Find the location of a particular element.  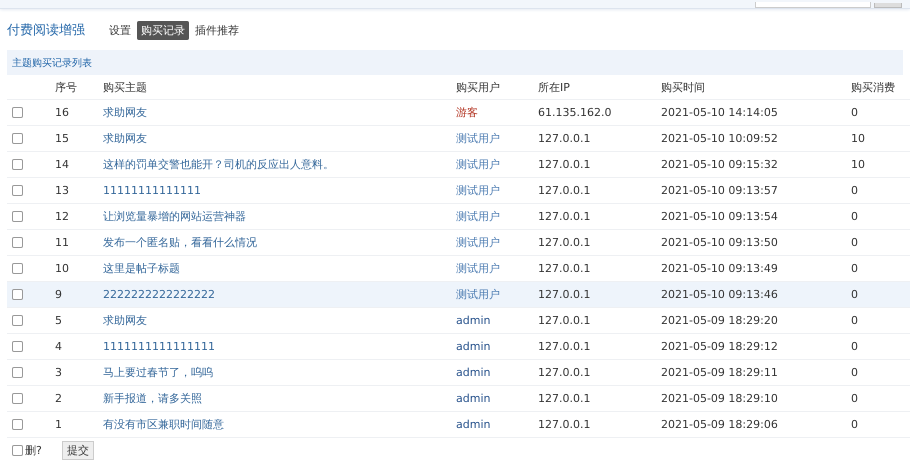

table-cell: 2021-05-09 18:29:20 is located at coordinates (719, 320).